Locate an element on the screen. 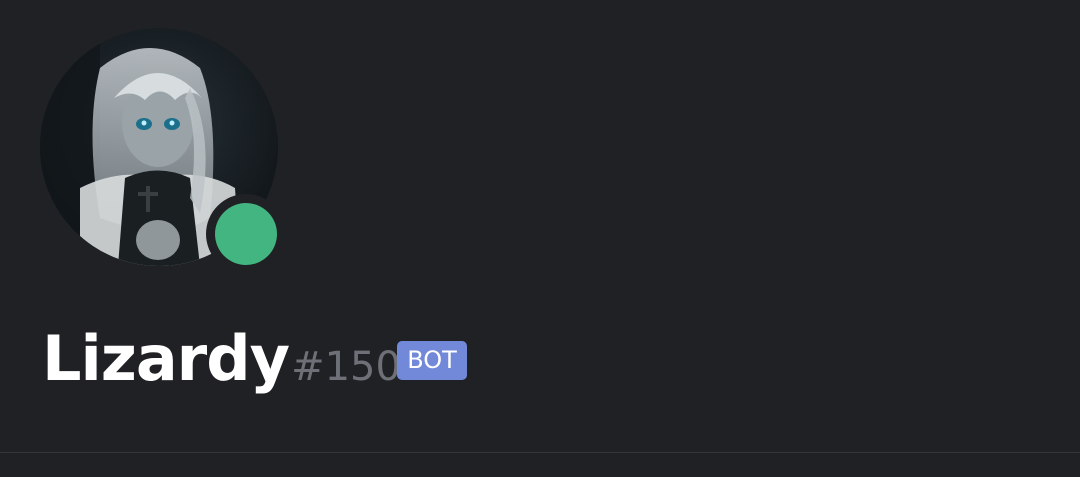 This screenshot has height=477, width=1080. divider is located at coordinates (540, 452).